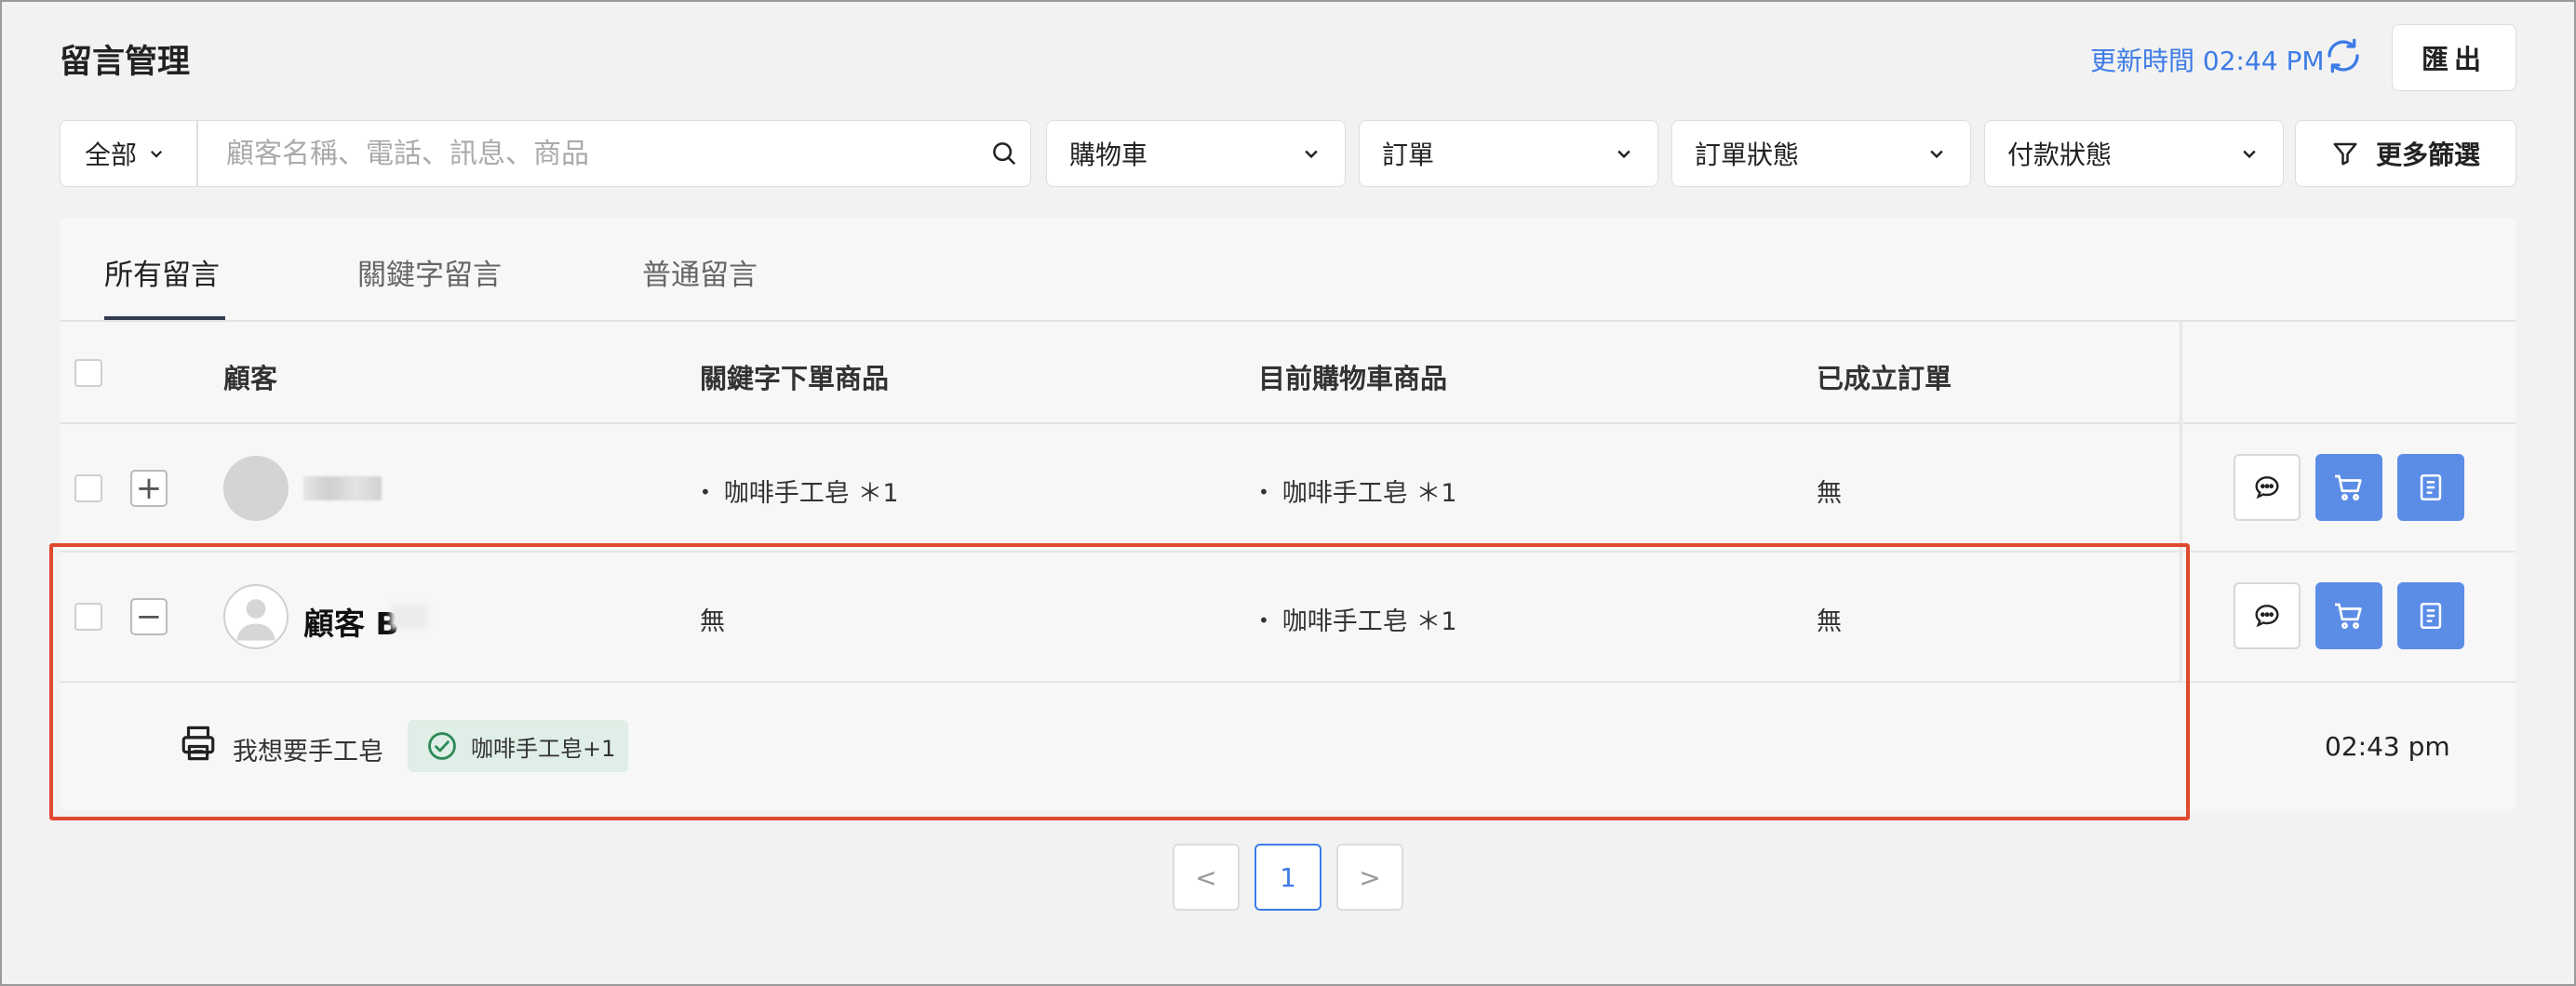  Describe the element at coordinates (2207, 61) in the screenshot. I see `update-time: 更新時間 02:44 PM` at that location.